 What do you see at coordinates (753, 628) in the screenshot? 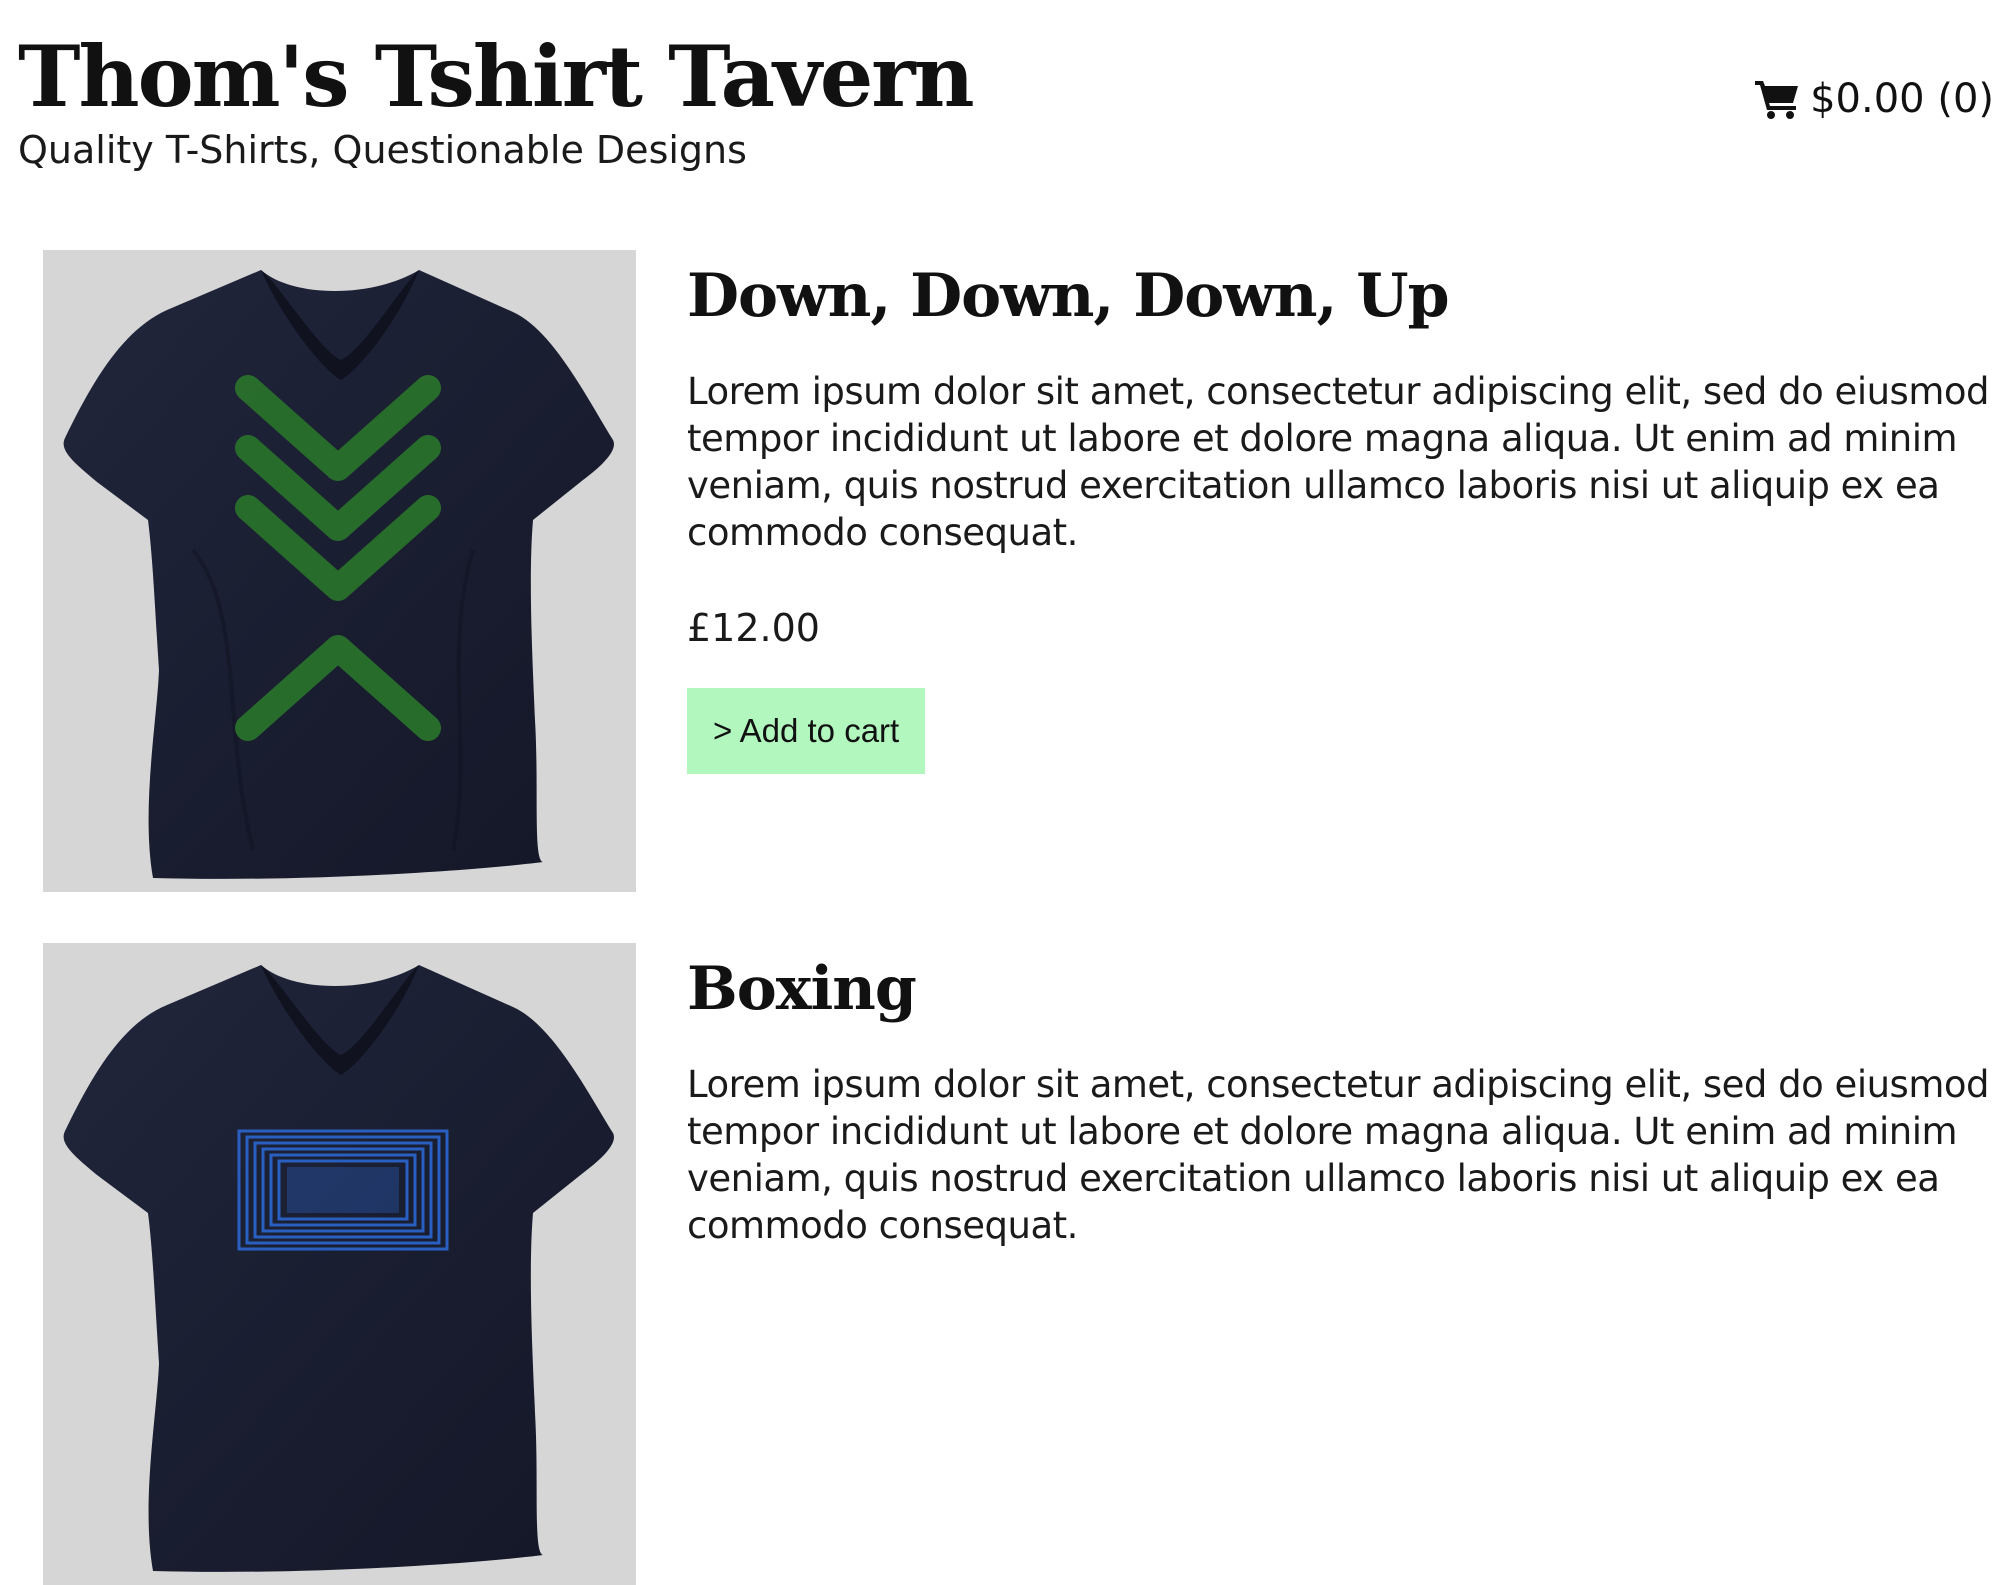
I see `product-price: £12.00` at bounding box center [753, 628].